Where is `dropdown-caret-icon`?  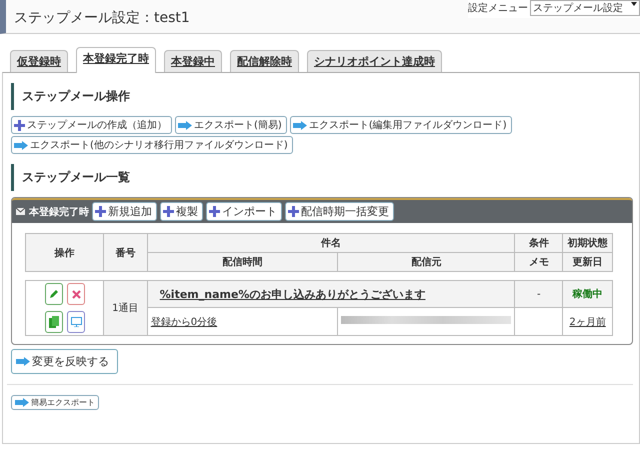 dropdown-caret-icon is located at coordinates (634, 4).